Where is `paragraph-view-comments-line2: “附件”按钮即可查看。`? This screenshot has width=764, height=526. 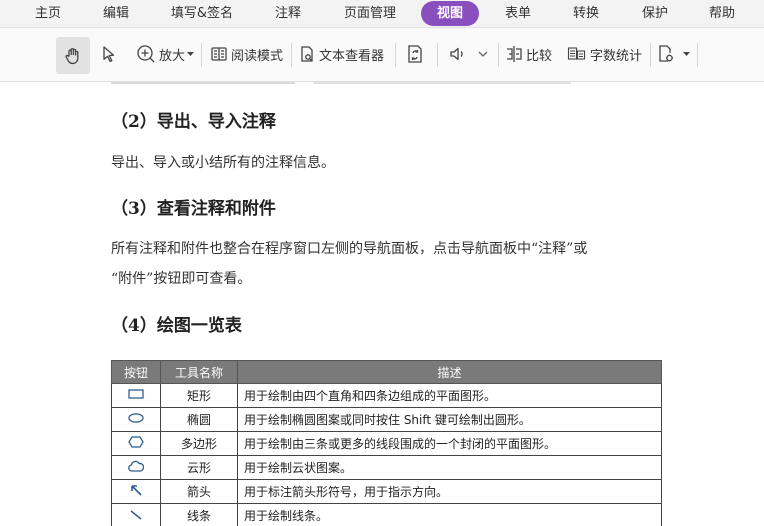
paragraph-view-comments-line2: “附件”按钮即可查看。 is located at coordinates (181, 279).